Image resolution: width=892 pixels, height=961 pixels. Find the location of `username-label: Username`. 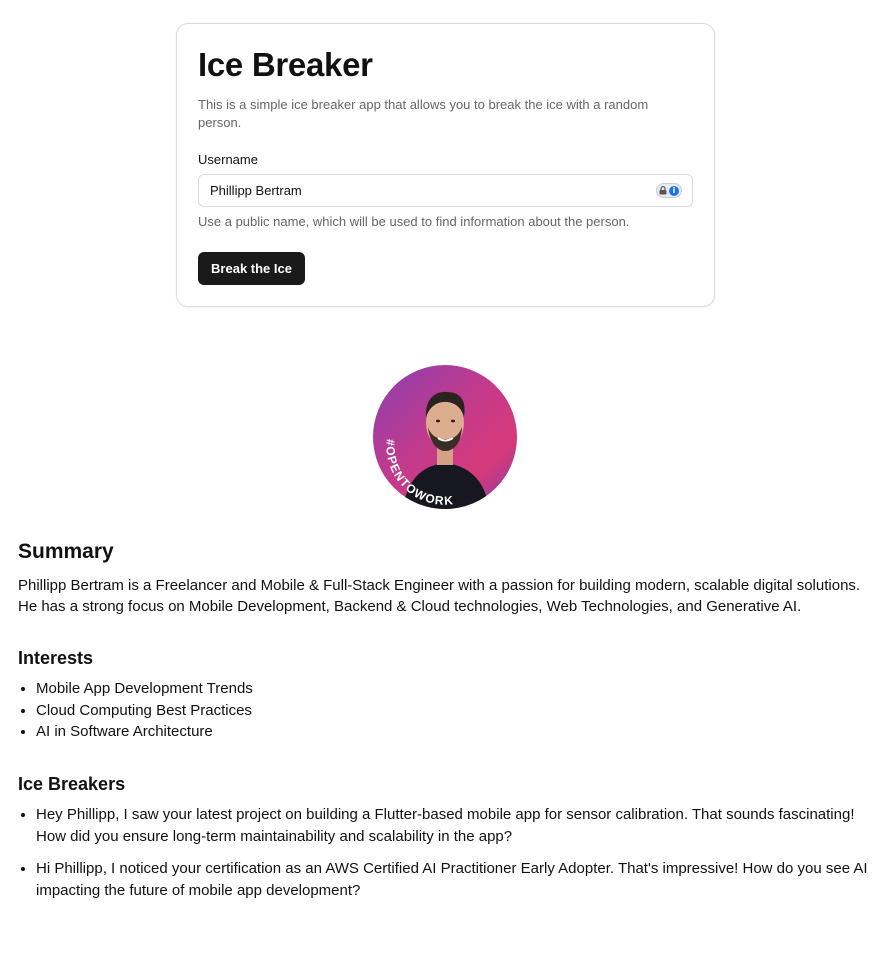

username-label: Username is located at coordinates (228, 159).